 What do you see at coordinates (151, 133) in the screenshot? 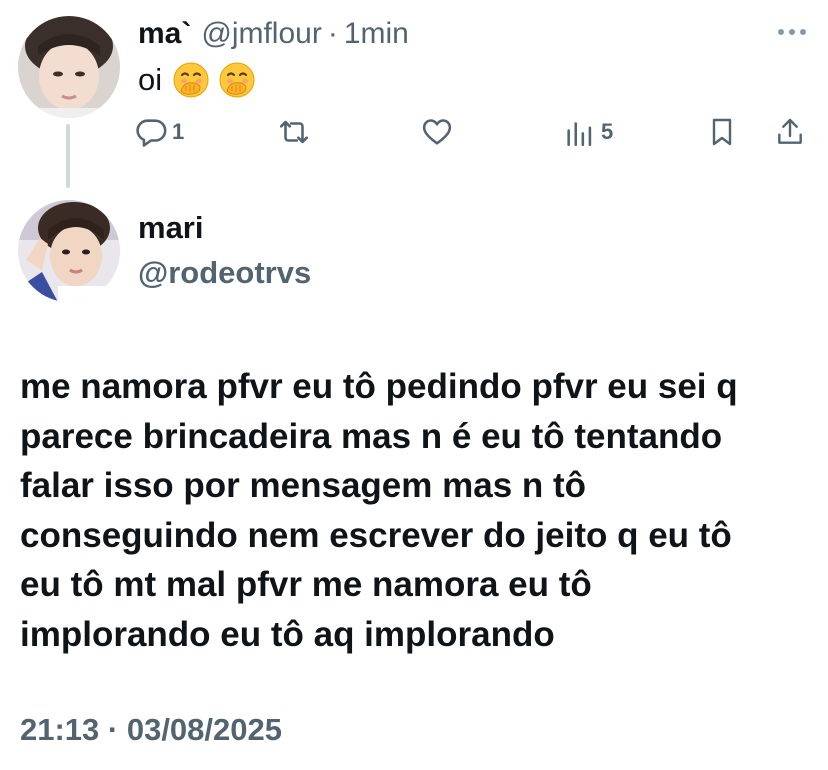
I see `comment-icon` at bounding box center [151, 133].